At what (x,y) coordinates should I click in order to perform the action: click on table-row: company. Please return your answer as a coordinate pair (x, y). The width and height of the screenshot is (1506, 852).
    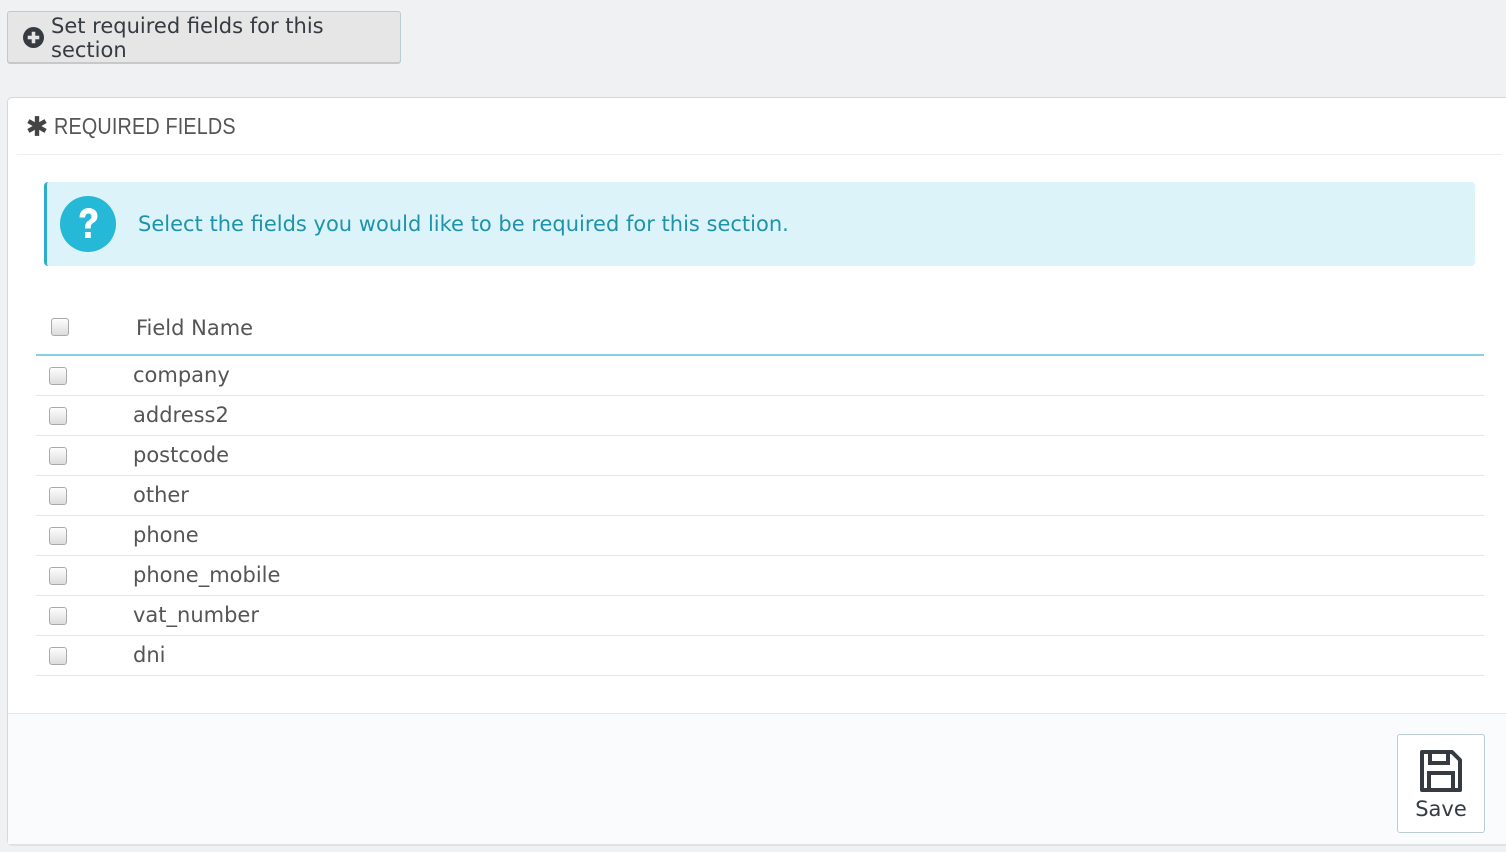
    Looking at the image, I should click on (760, 376).